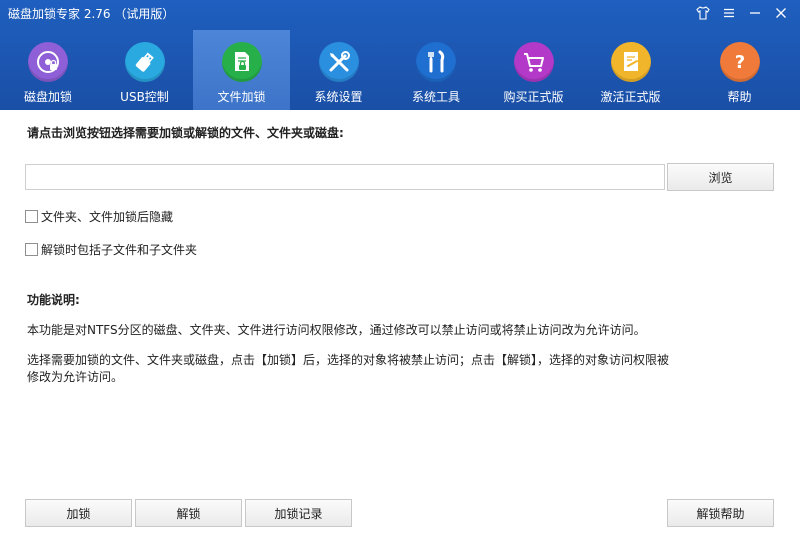  What do you see at coordinates (185, 133) in the screenshot?
I see `select-prompt: 请点击浏览按钮选择需要加锁或解锁的文件、文件夹或磁盘:` at bounding box center [185, 133].